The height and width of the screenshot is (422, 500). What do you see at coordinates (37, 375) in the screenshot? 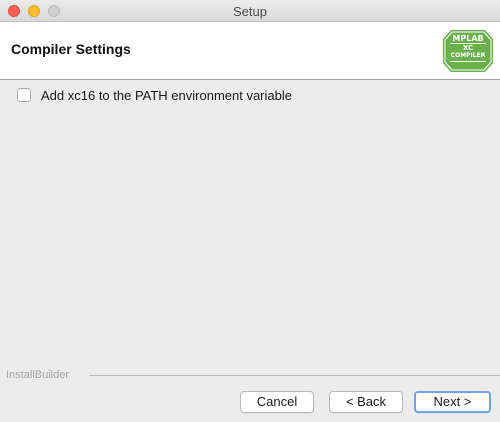
I see `brand-label: InstallBuilder` at bounding box center [37, 375].